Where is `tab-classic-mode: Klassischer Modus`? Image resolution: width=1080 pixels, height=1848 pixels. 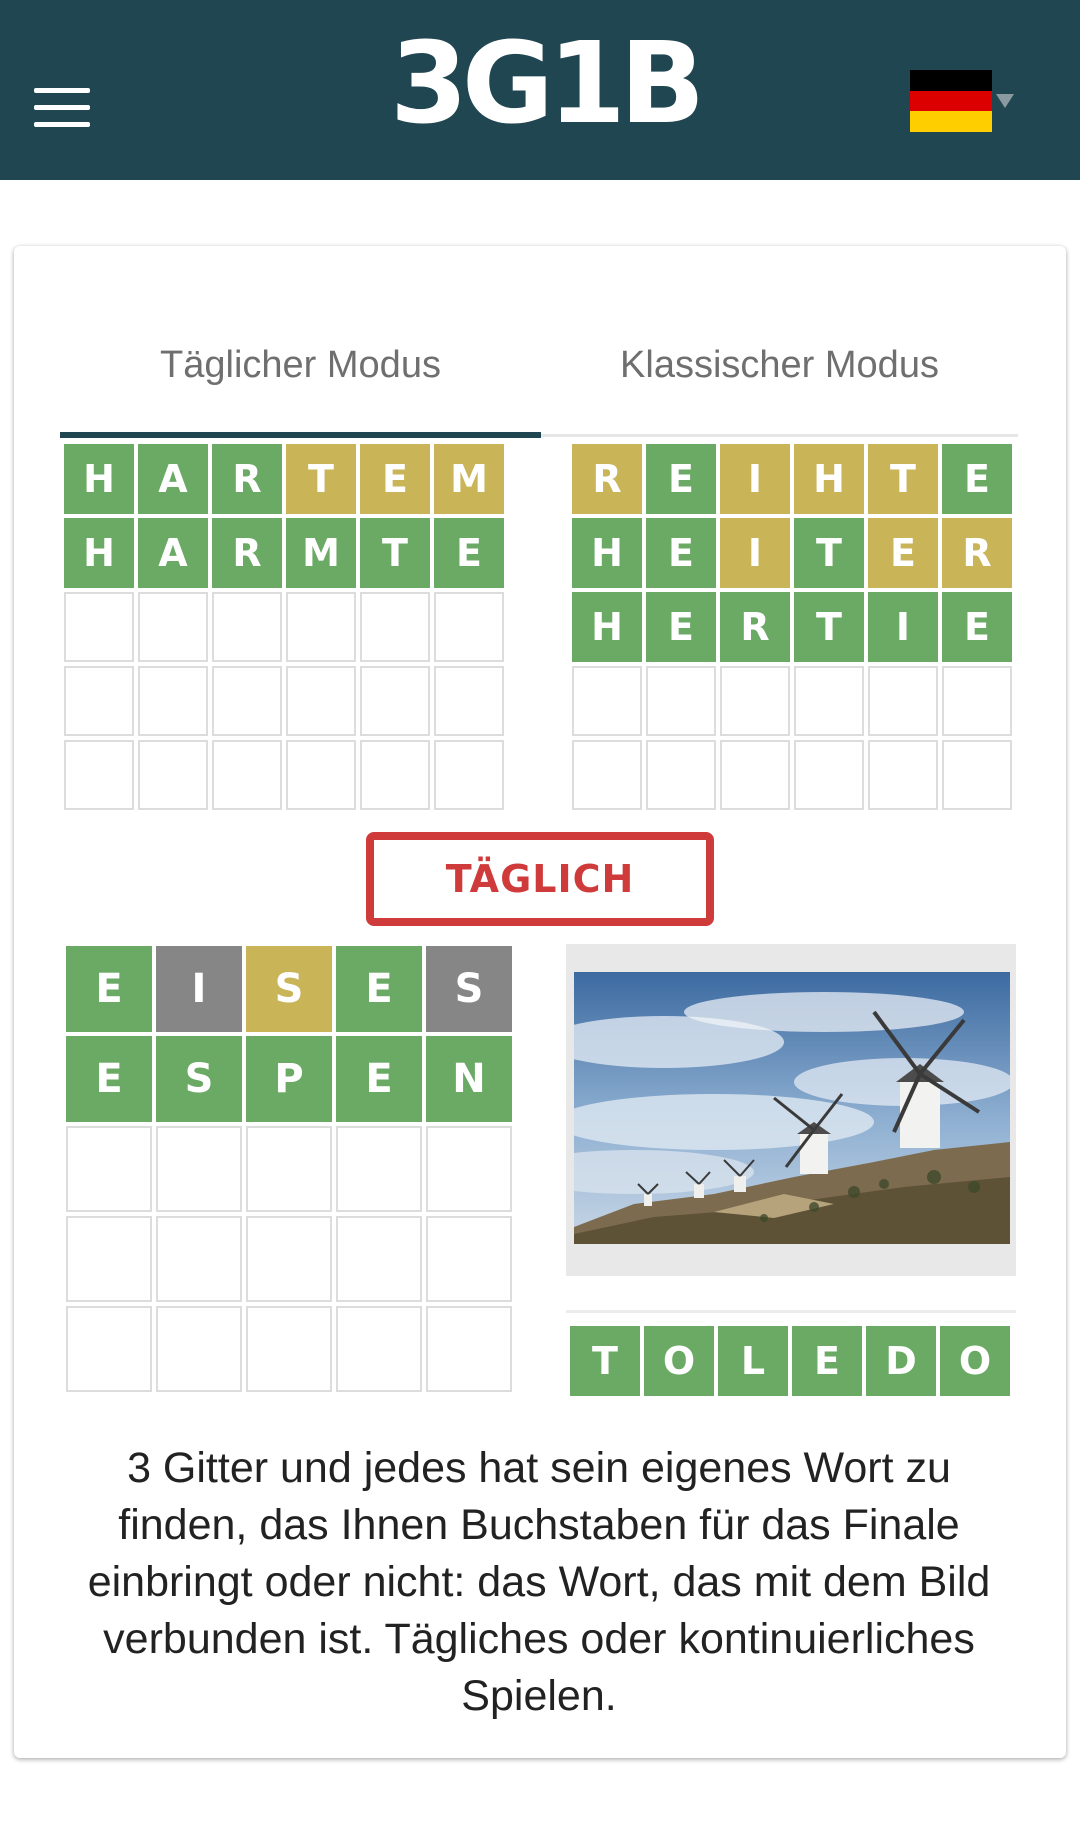 tab-classic-mode: Klassischer Modus is located at coordinates (779, 365).